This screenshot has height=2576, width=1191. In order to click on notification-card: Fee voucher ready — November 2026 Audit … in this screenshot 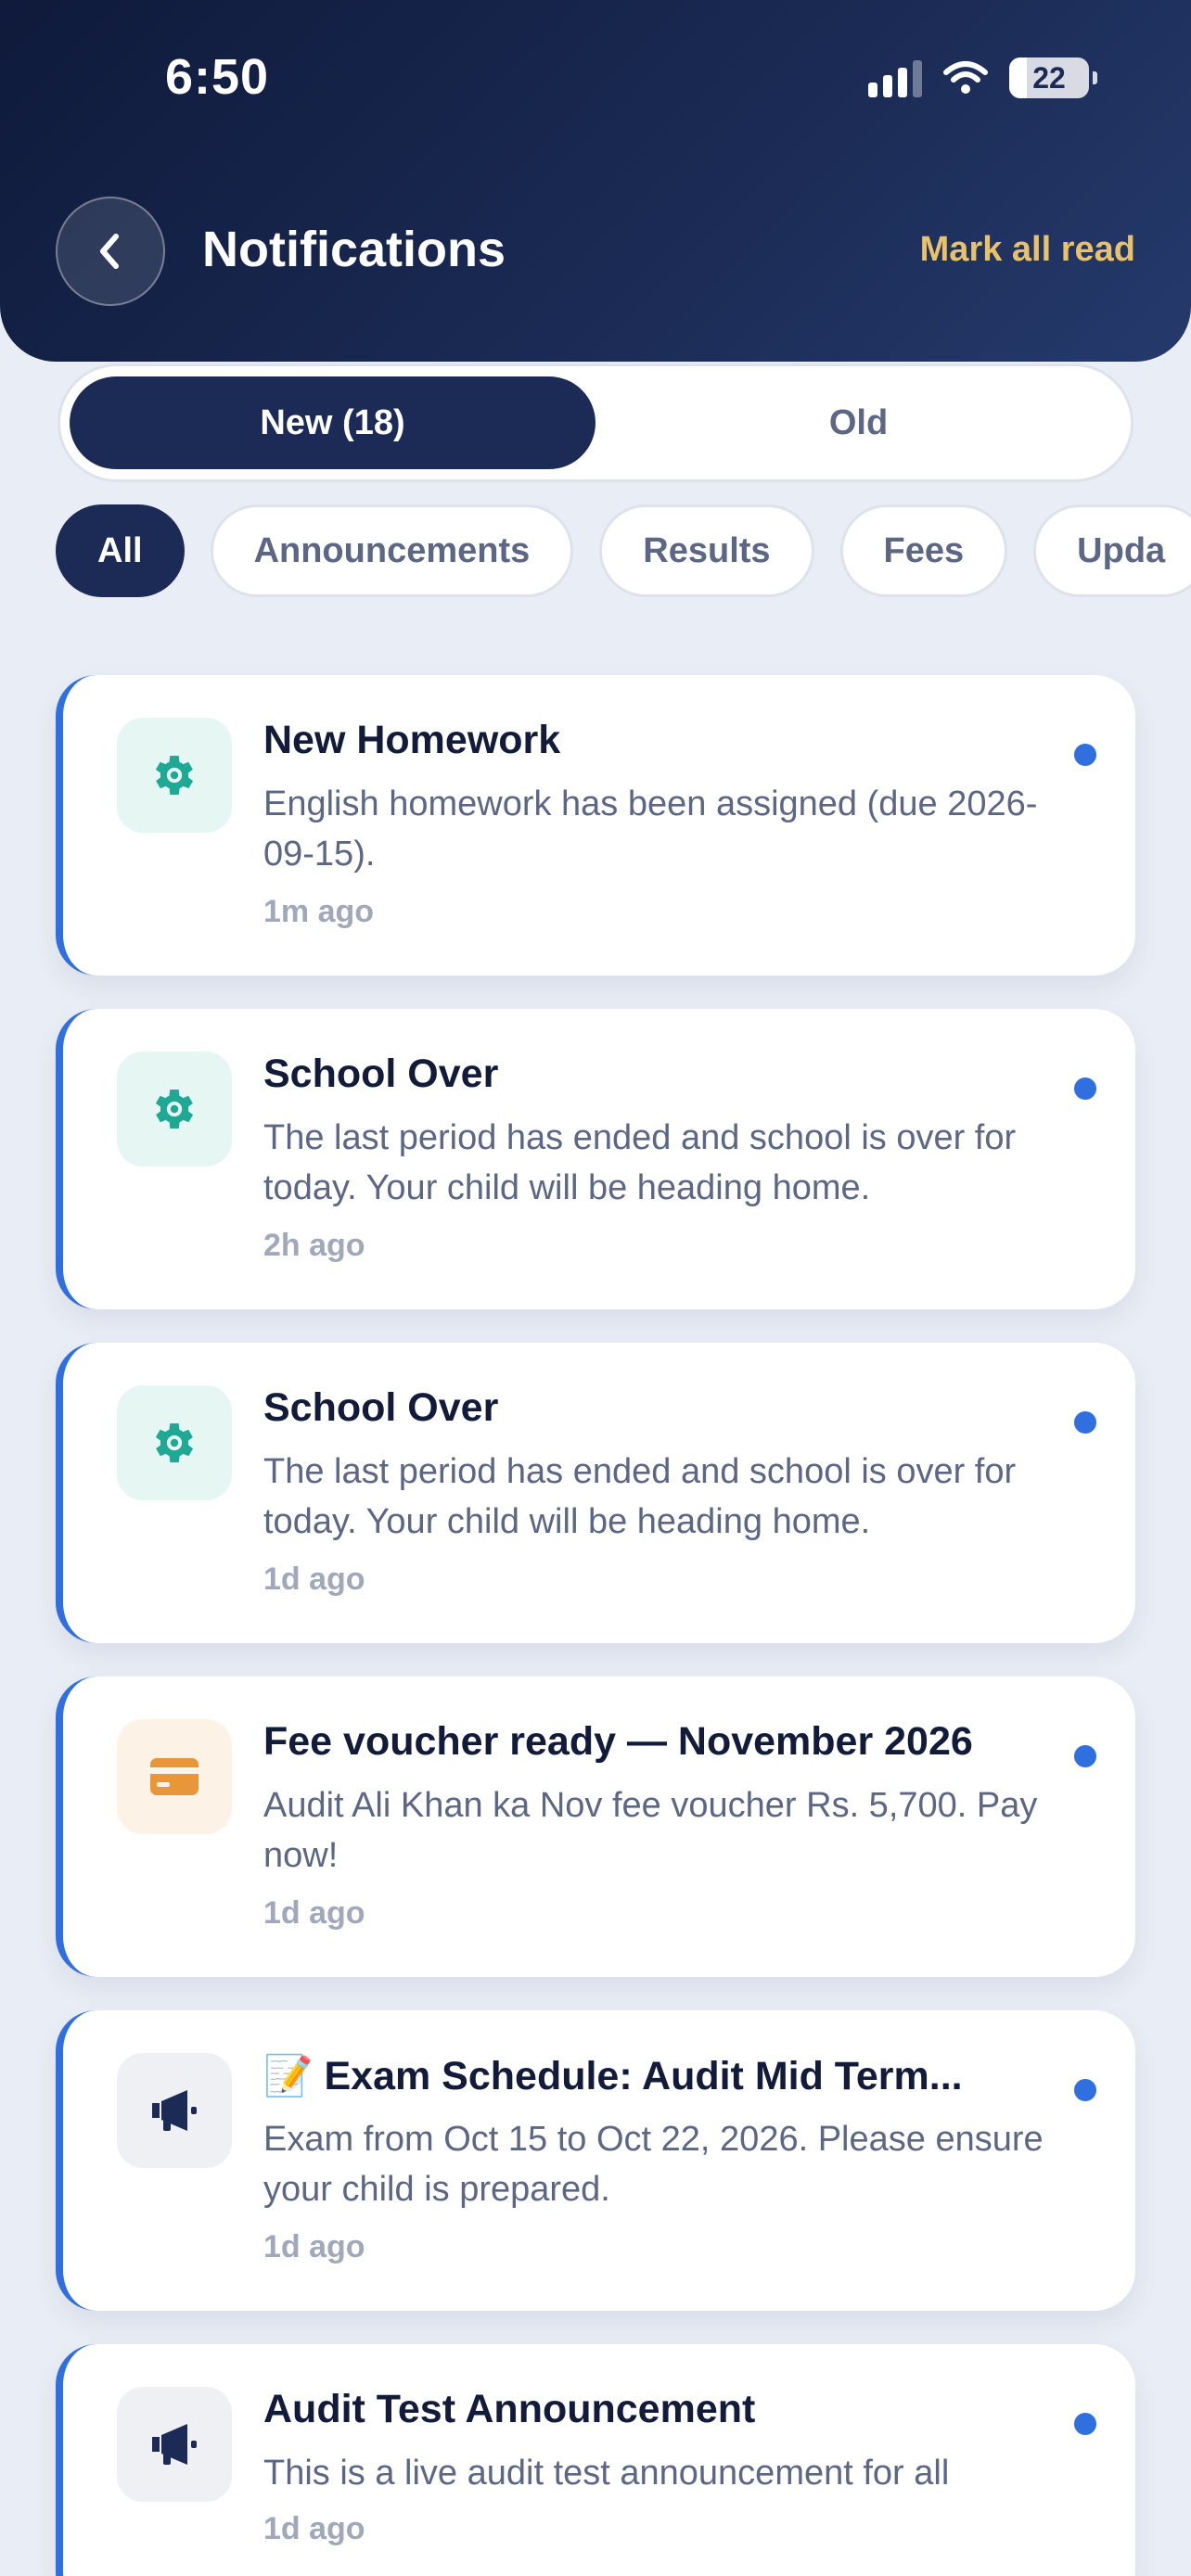, I will do `click(595, 1827)`.